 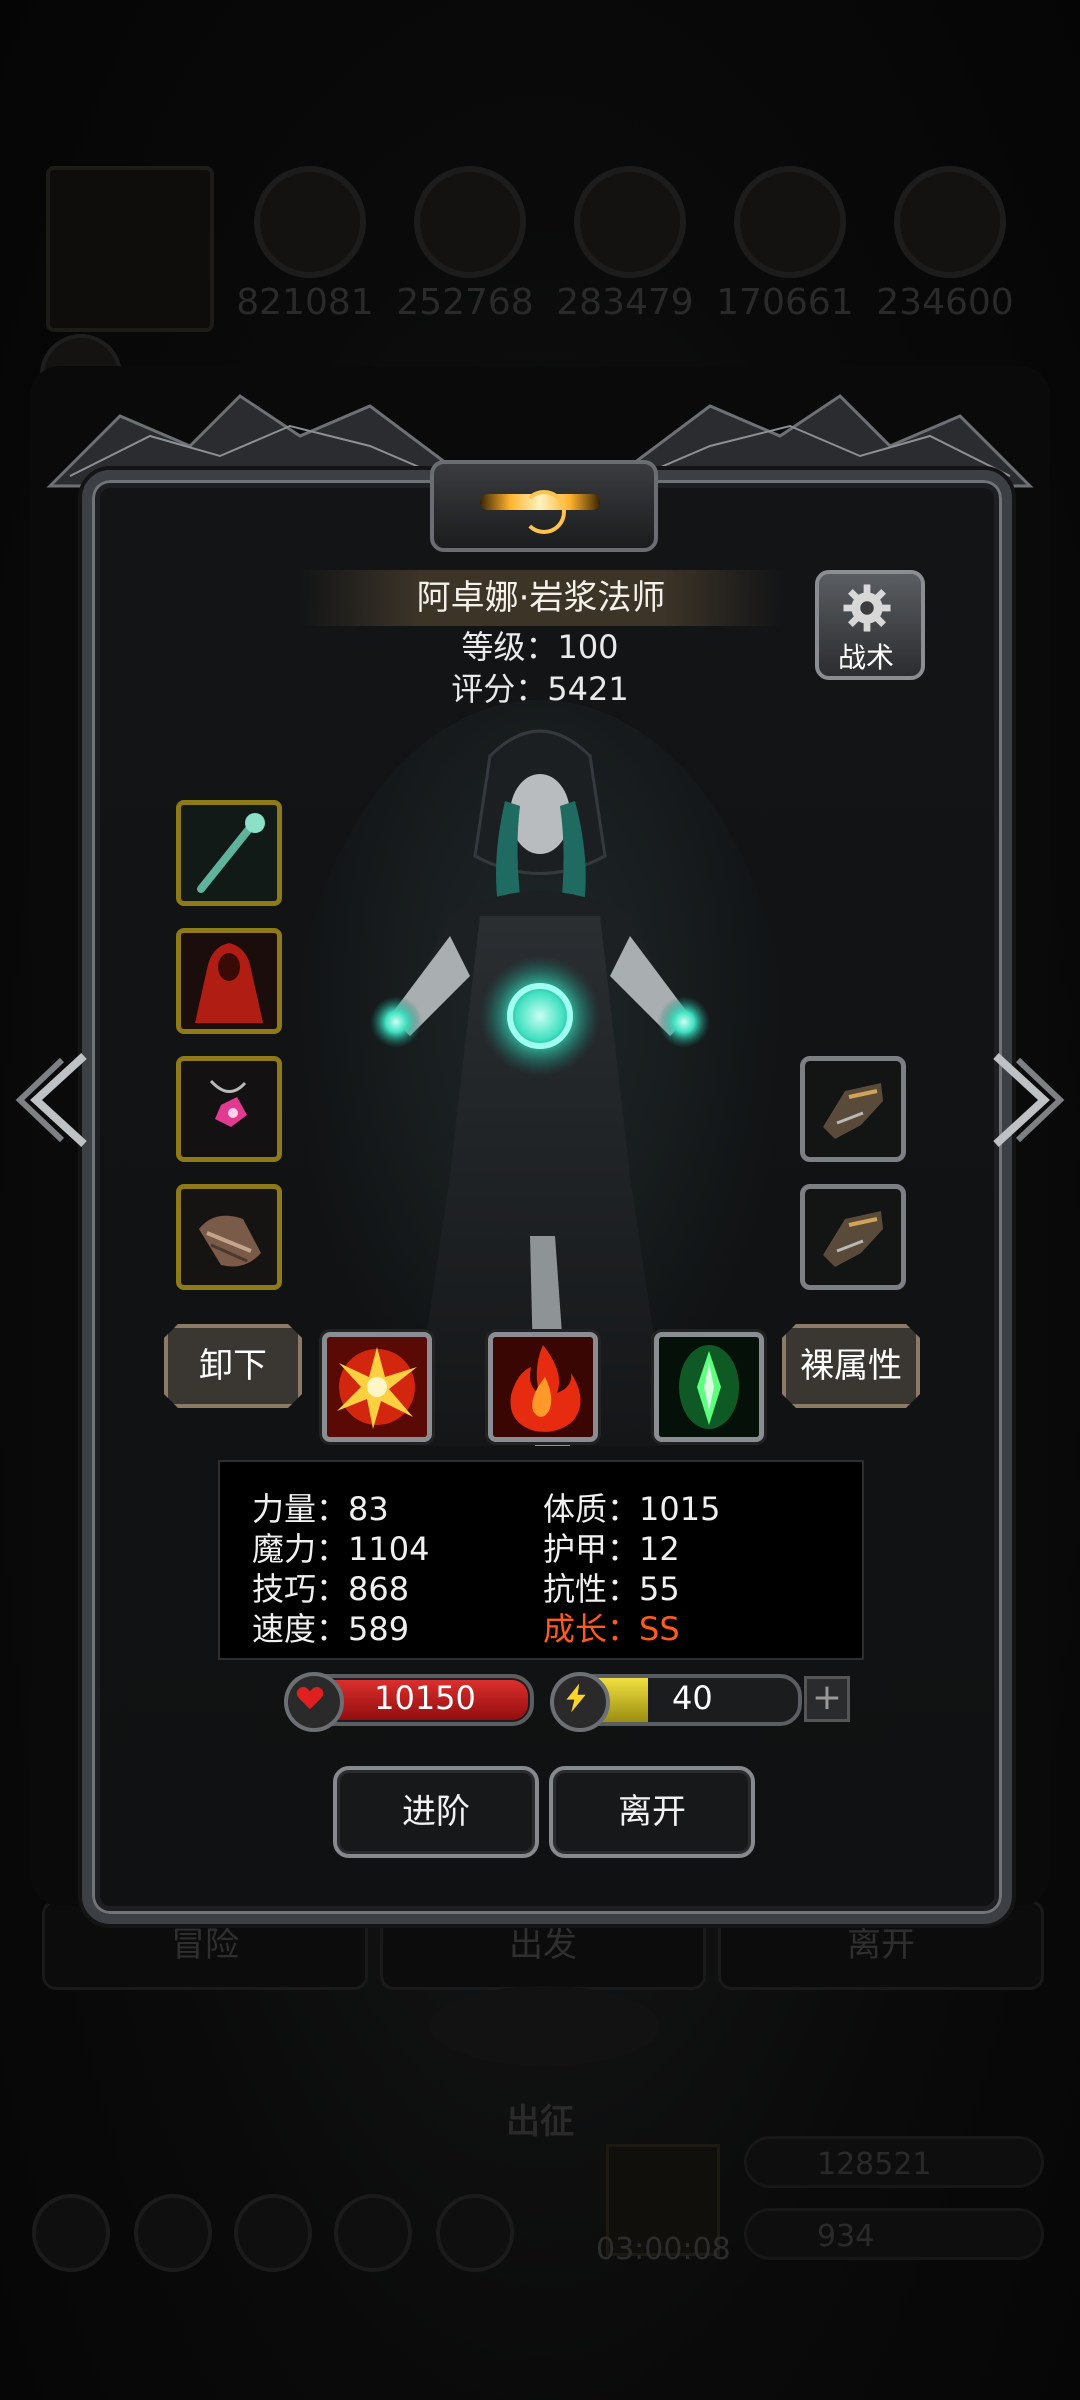 I want to click on hero-portrait-frame, so click(x=130, y=249).